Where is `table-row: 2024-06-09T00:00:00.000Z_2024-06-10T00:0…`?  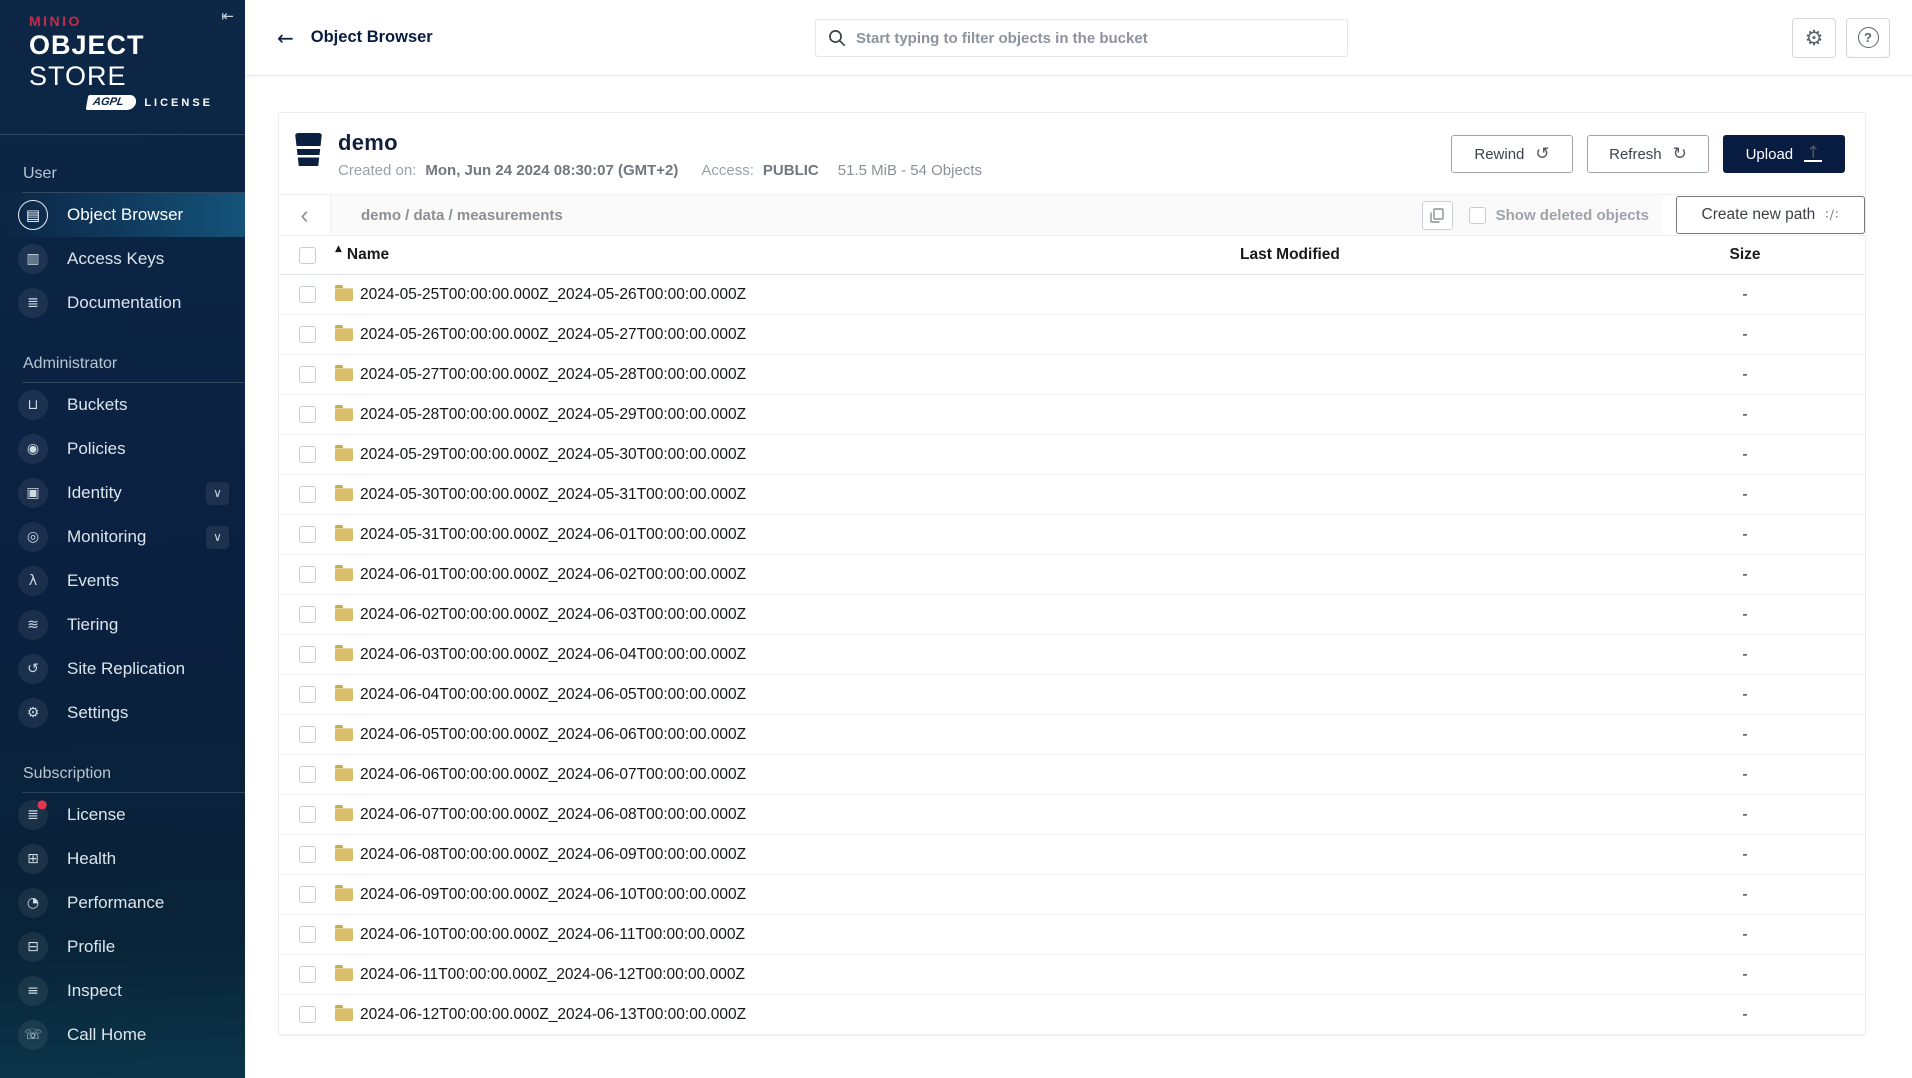 table-row: 2024-06-09T00:00:00.000Z_2024-06-10T00:0… is located at coordinates (1072, 895).